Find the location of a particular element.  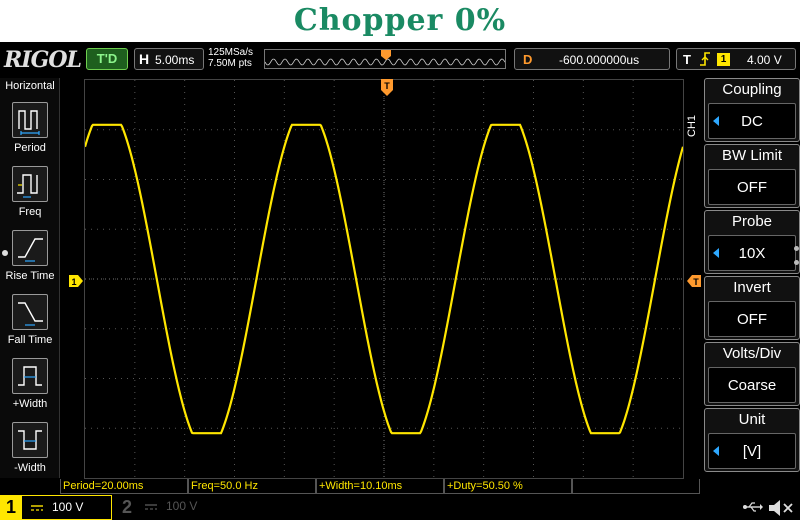

invert-value-box: OFF is located at coordinates (752, 319).